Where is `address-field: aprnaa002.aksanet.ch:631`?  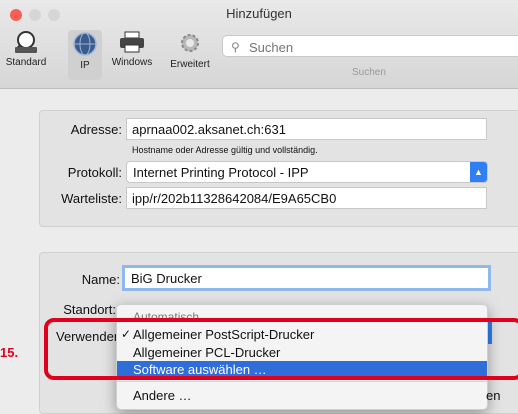
address-field: aprnaa002.aksanet.ch:631 is located at coordinates (306, 129).